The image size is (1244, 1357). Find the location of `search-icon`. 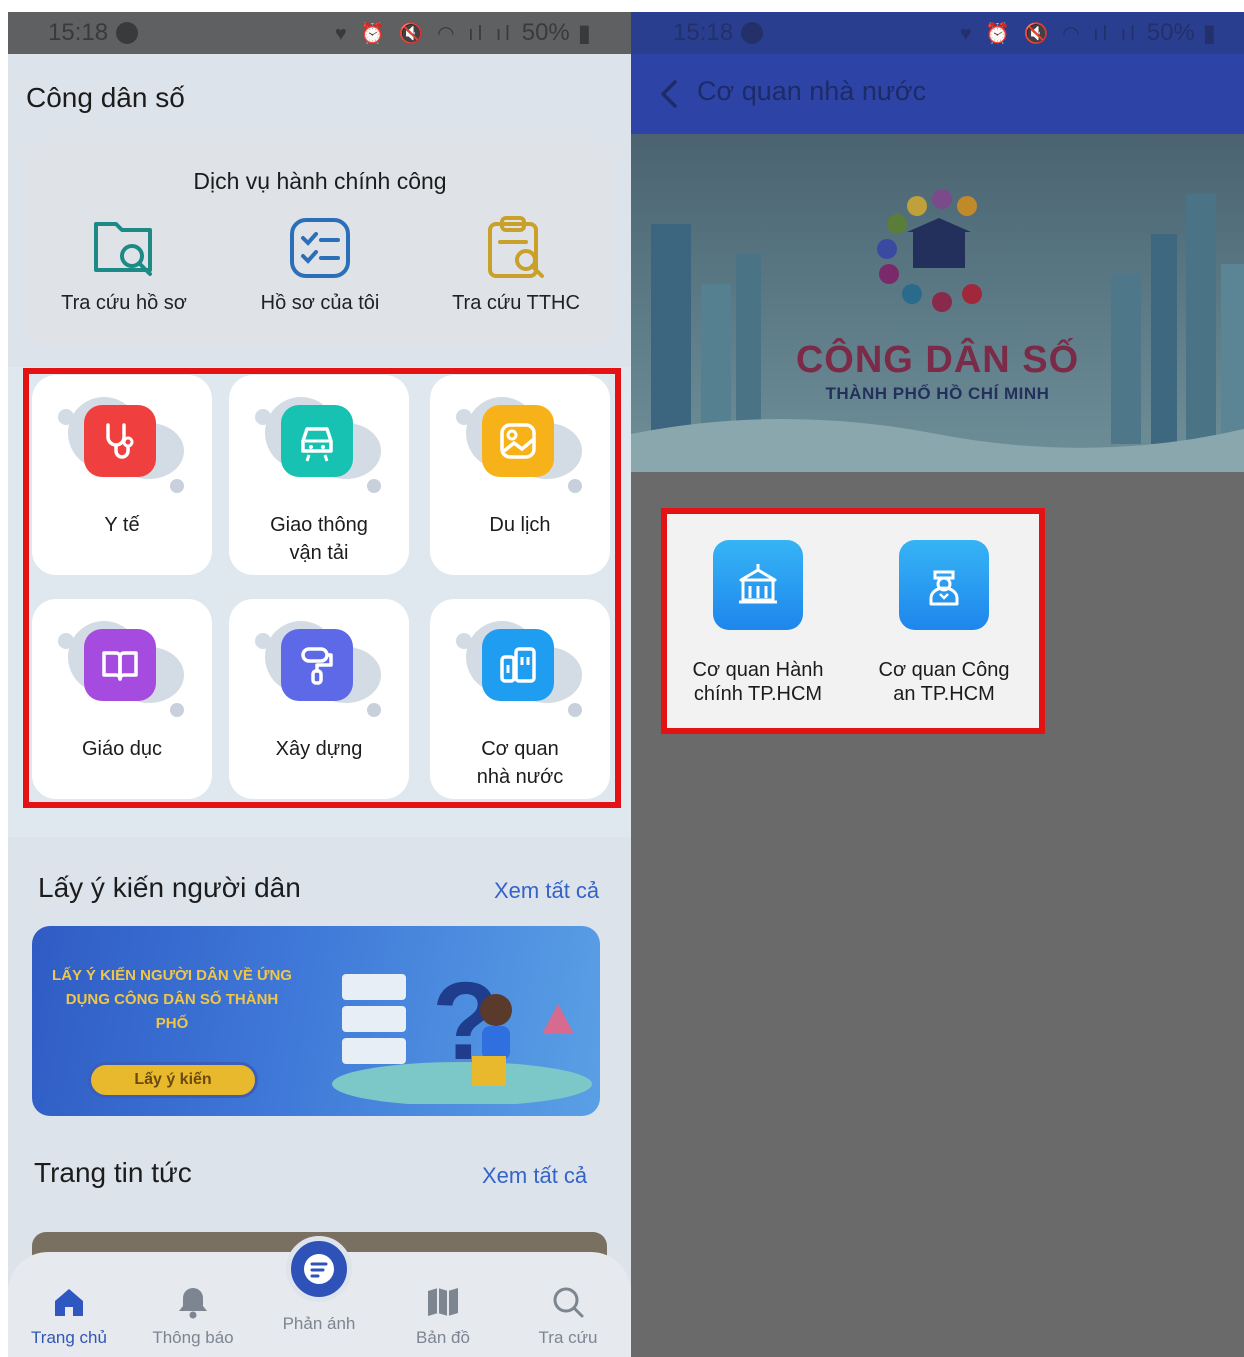

search-icon is located at coordinates (568, 1302).